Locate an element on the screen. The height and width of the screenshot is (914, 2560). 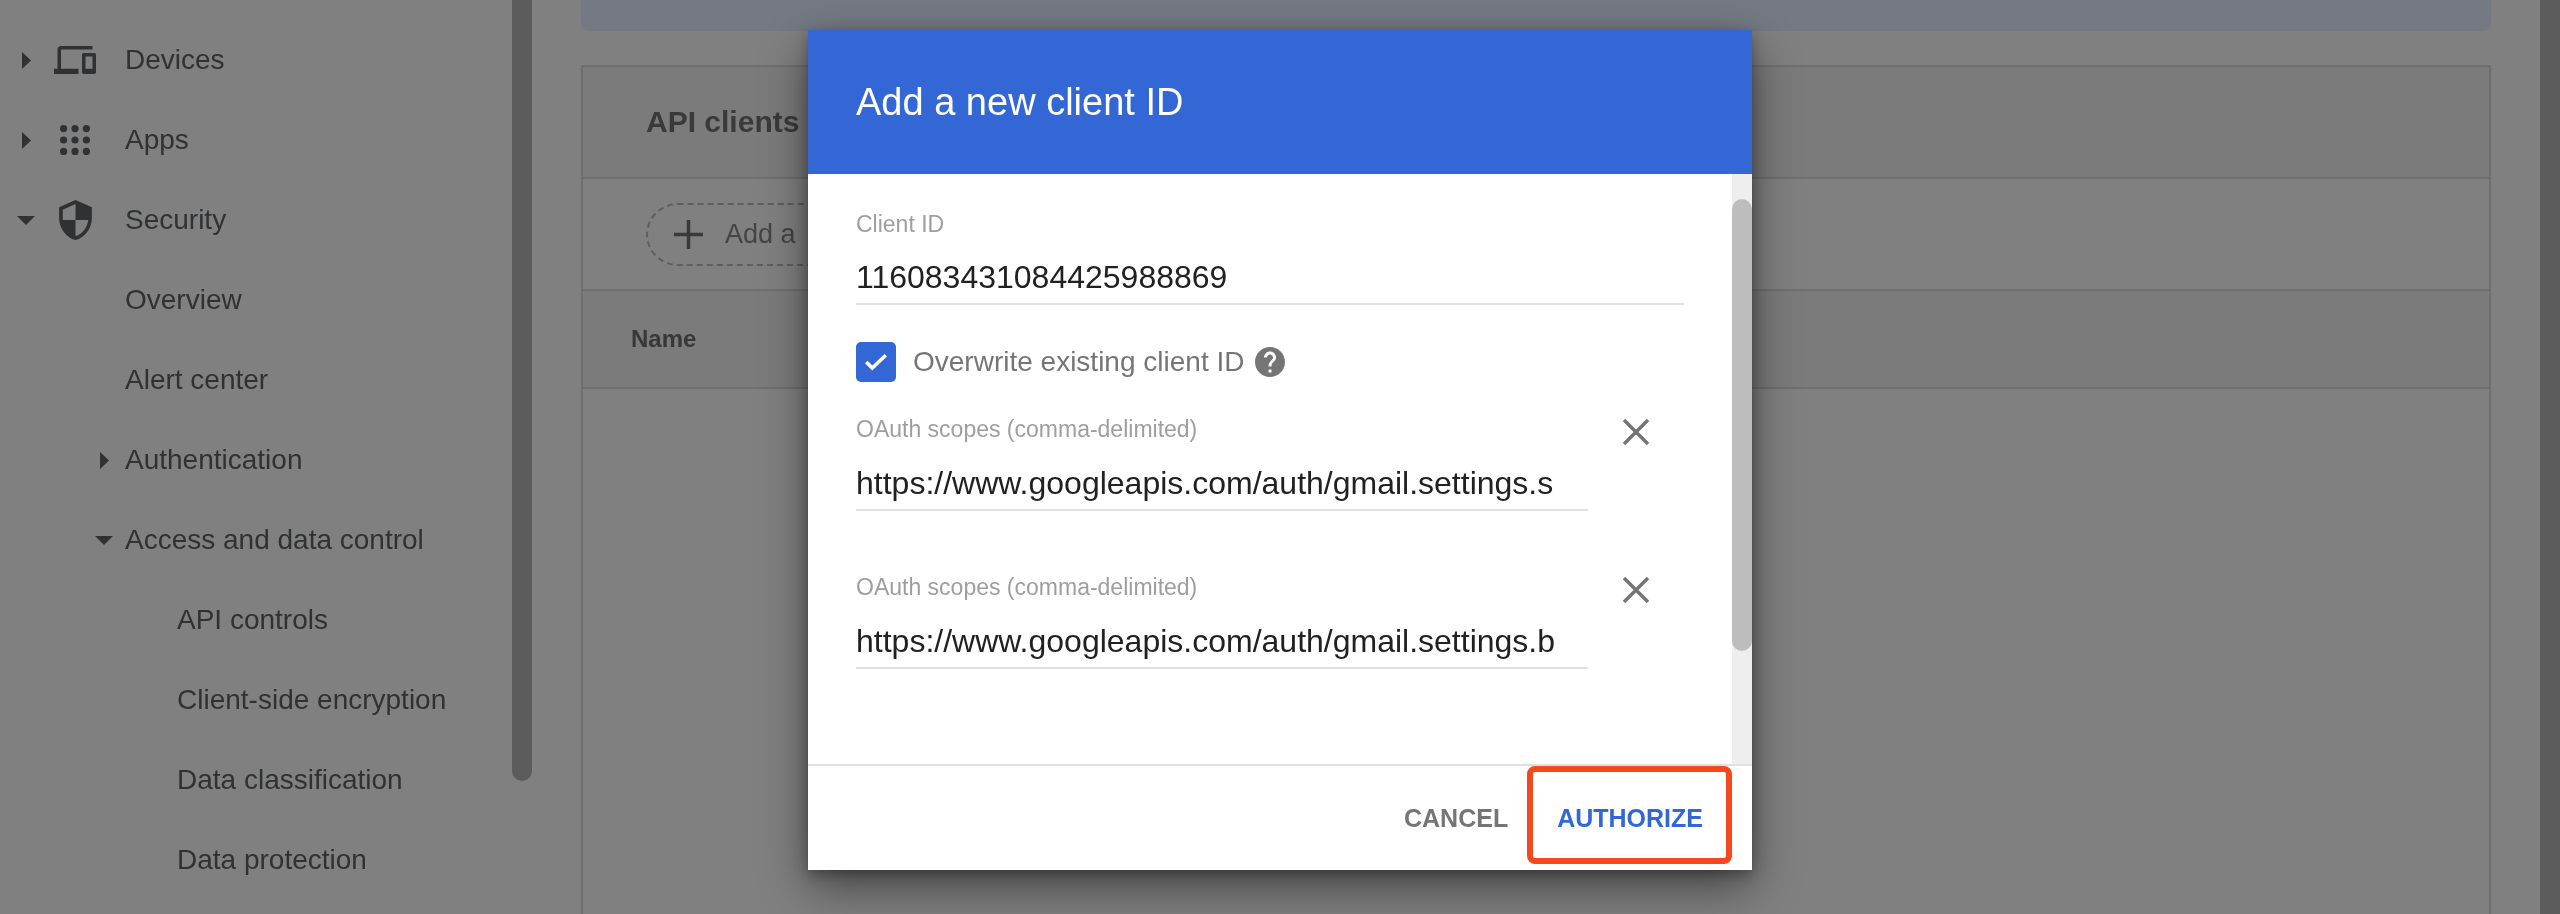
plus-icon is located at coordinates (688, 234).